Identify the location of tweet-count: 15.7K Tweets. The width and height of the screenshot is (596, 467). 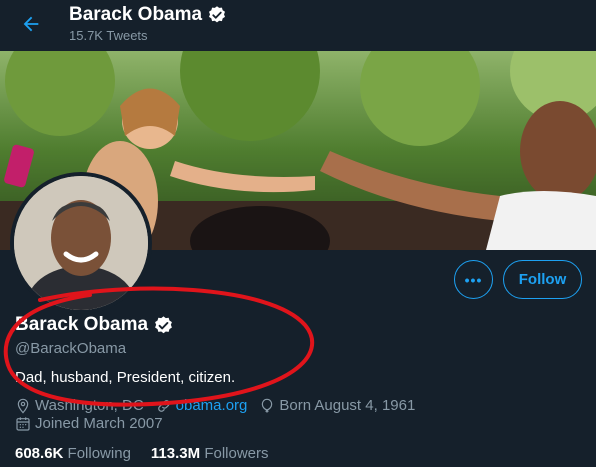
(108, 35).